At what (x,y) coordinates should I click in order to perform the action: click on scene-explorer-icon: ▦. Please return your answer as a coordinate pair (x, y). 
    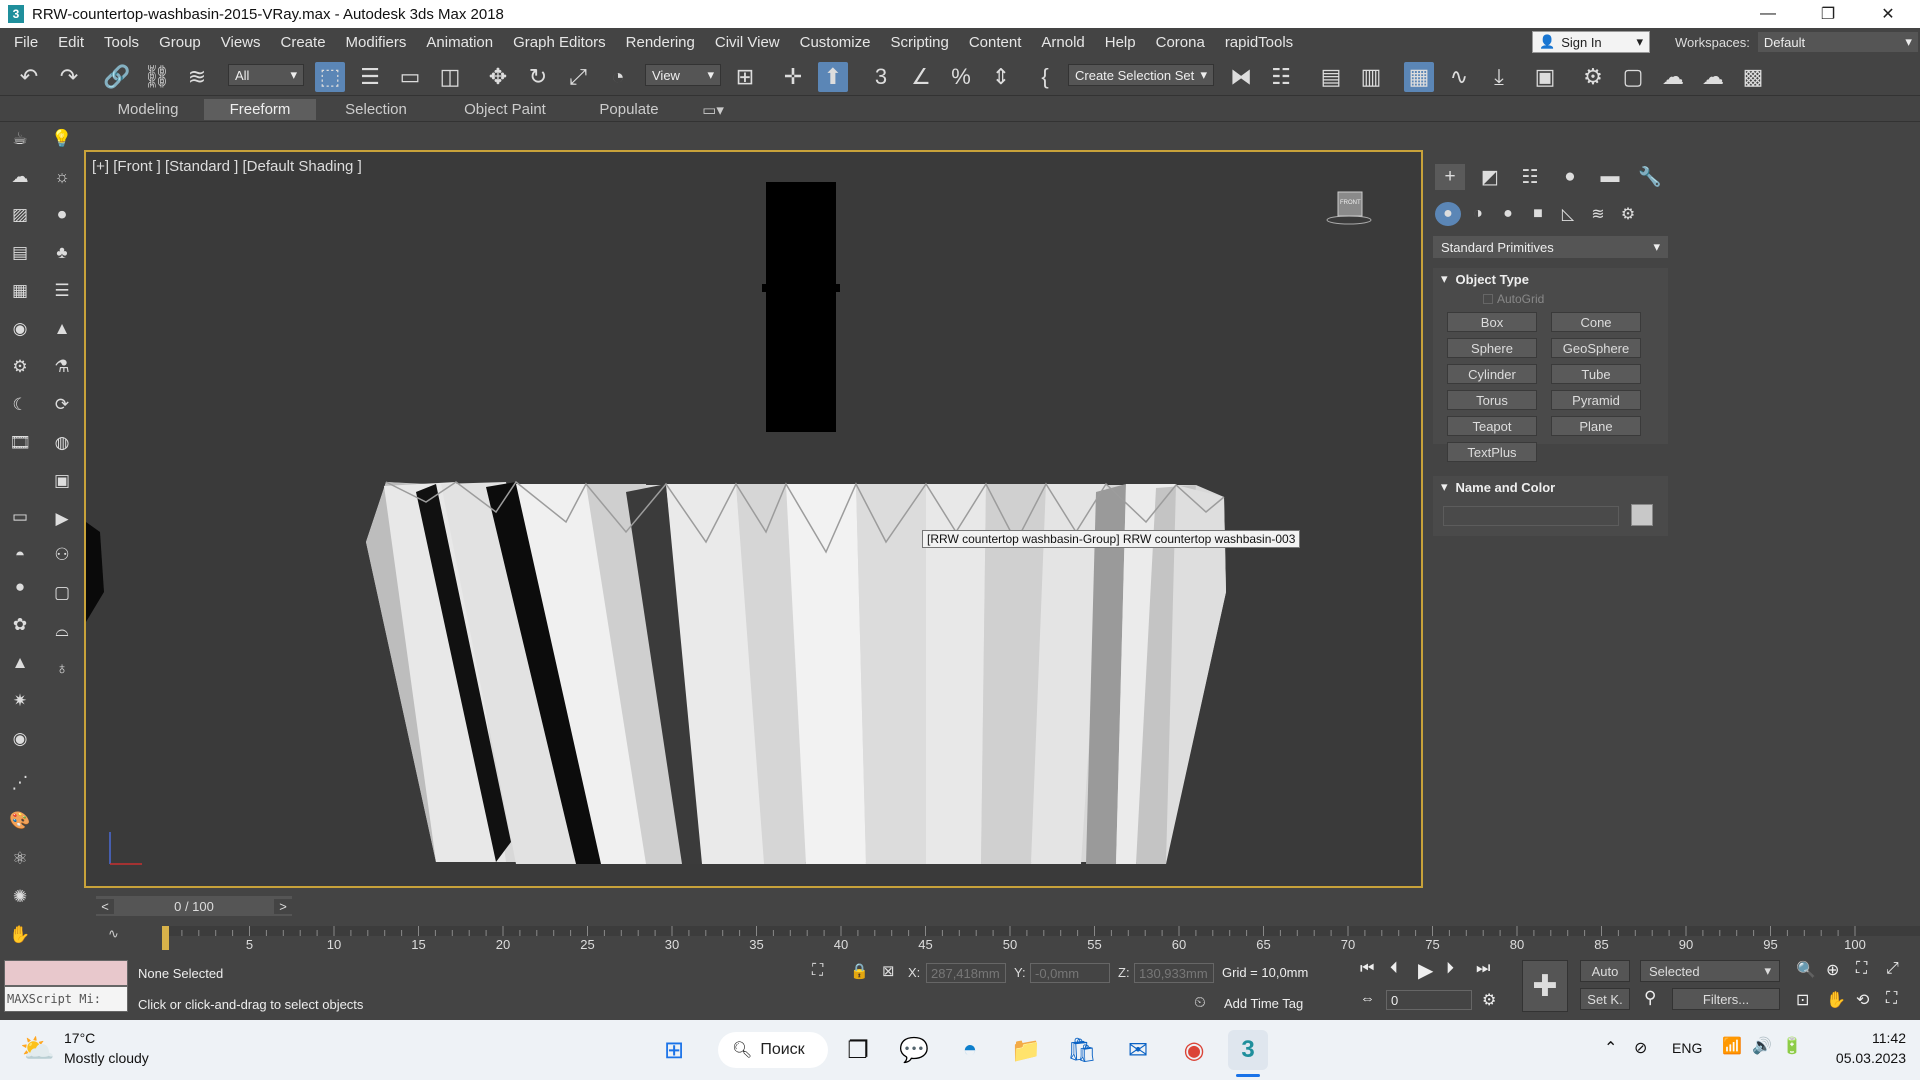
    Looking at the image, I should click on (1419, 77).